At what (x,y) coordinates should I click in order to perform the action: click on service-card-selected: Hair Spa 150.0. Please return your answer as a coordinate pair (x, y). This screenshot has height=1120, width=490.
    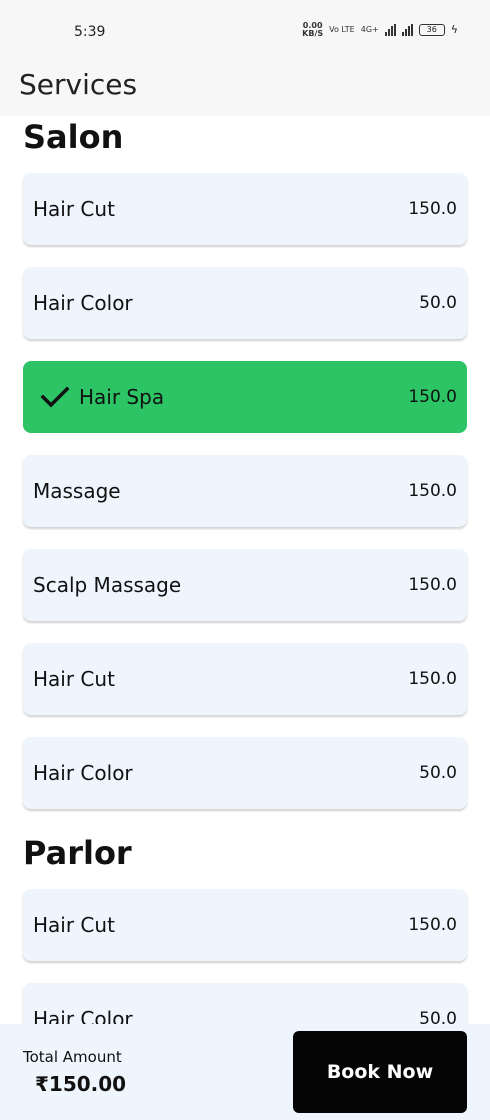
    Looking at the image, I should click on (245, 397).